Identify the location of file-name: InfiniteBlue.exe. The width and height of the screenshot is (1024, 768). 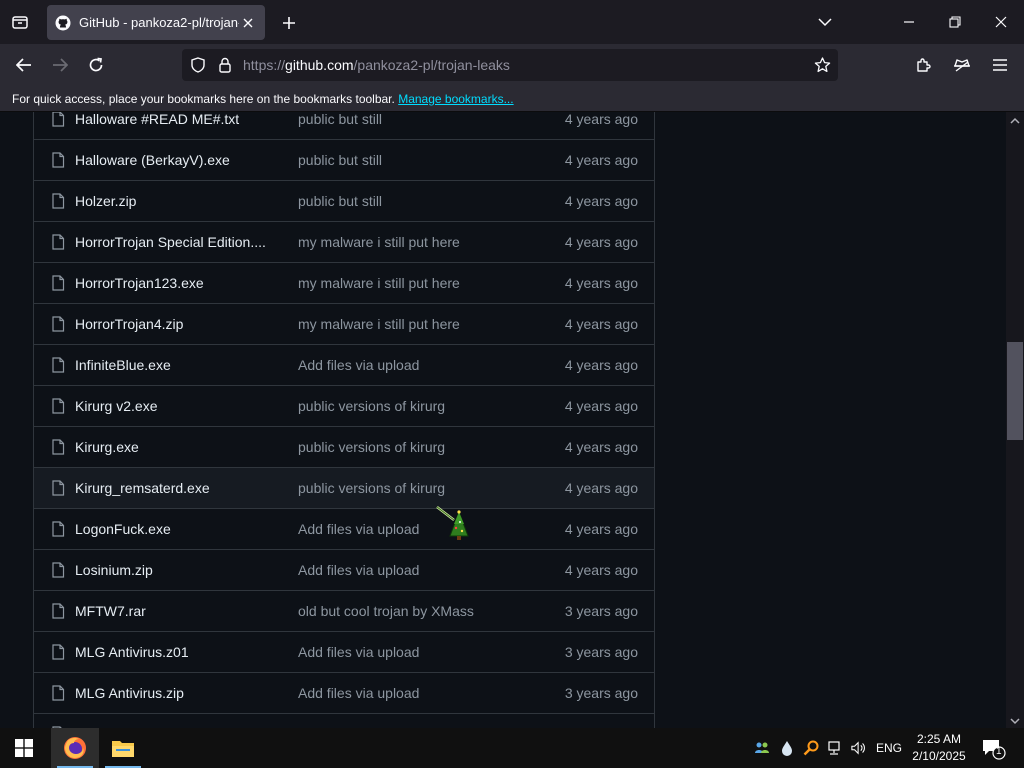
(175, 365).